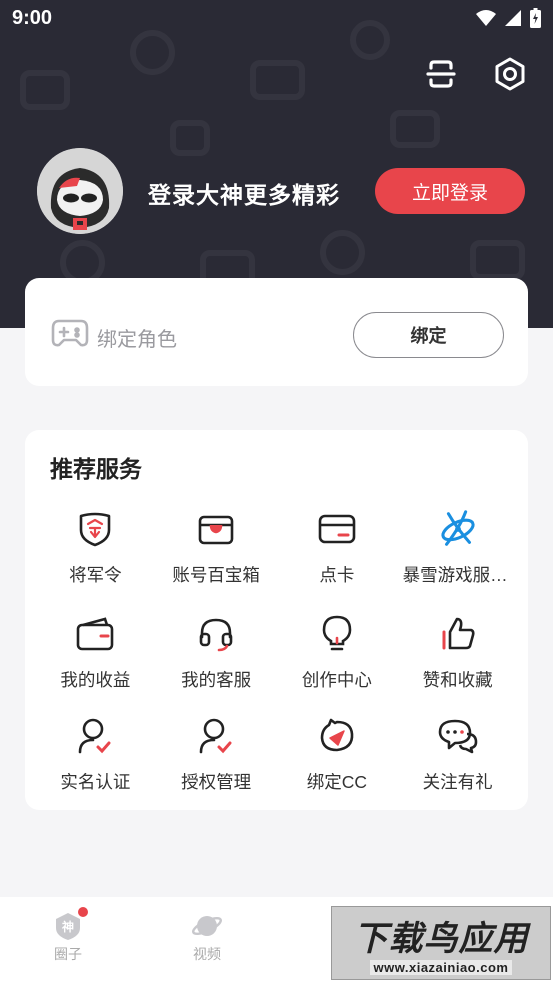 The image size is (553, 984). Describe the element at coordinates (441, 967) in the screenshot. I see `watermark-url: www.xiazainiao.com` at that location.